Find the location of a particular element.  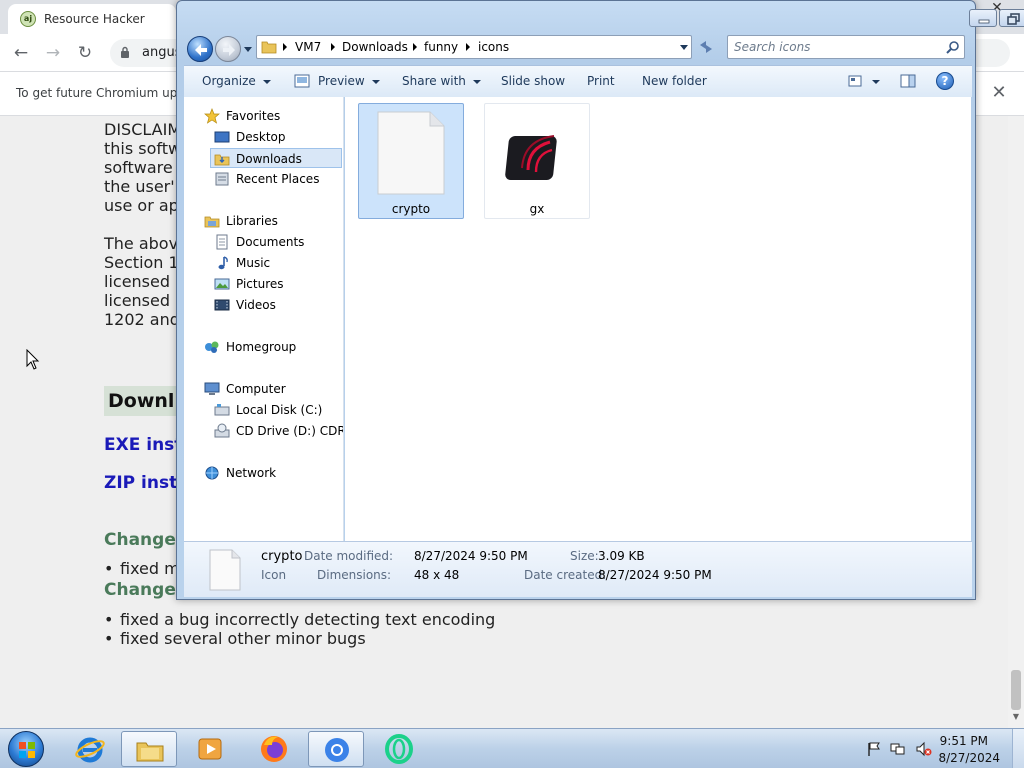

preview-pane-icon is located at coordinates (908, 81).